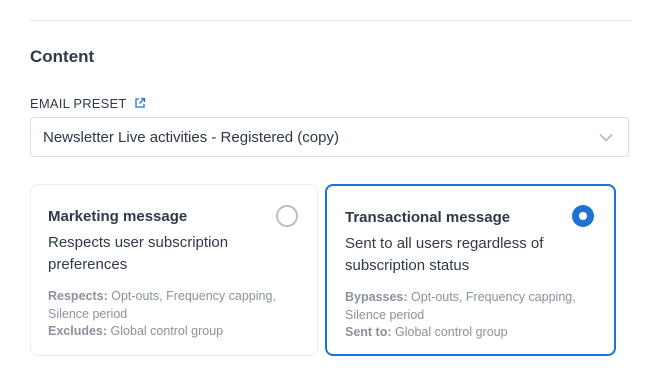  I want to click on marketing-excludes-value: Global control group, so click(165, 331).